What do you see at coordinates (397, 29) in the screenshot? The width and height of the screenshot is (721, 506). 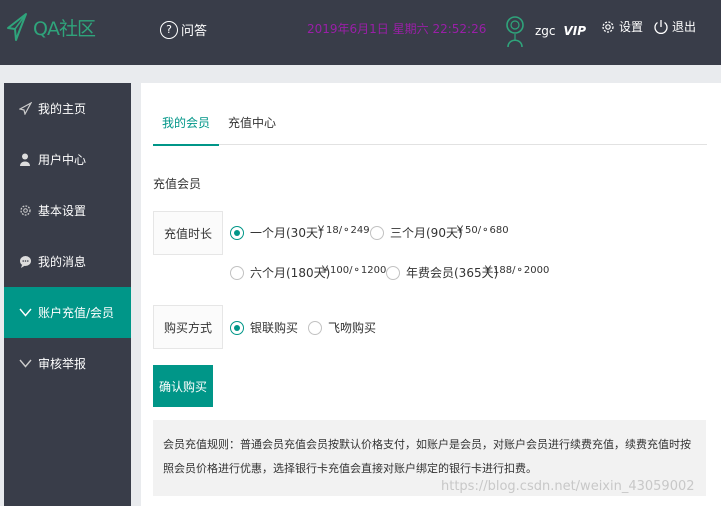 I see `current-datetime: 2019年6月1日 星期六 22:52:26` at bounding box center [397, 29].